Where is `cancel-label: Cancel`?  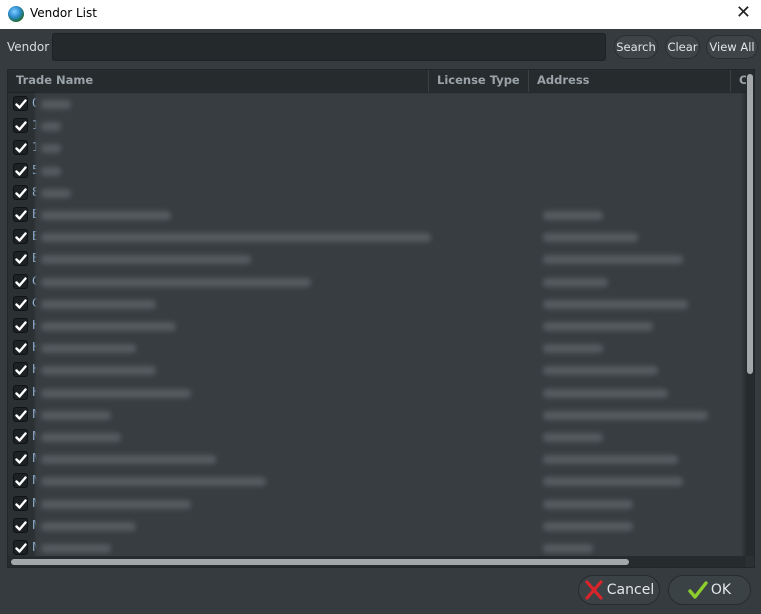
cancel-label: Cancel is located at coordinates (630, 590).